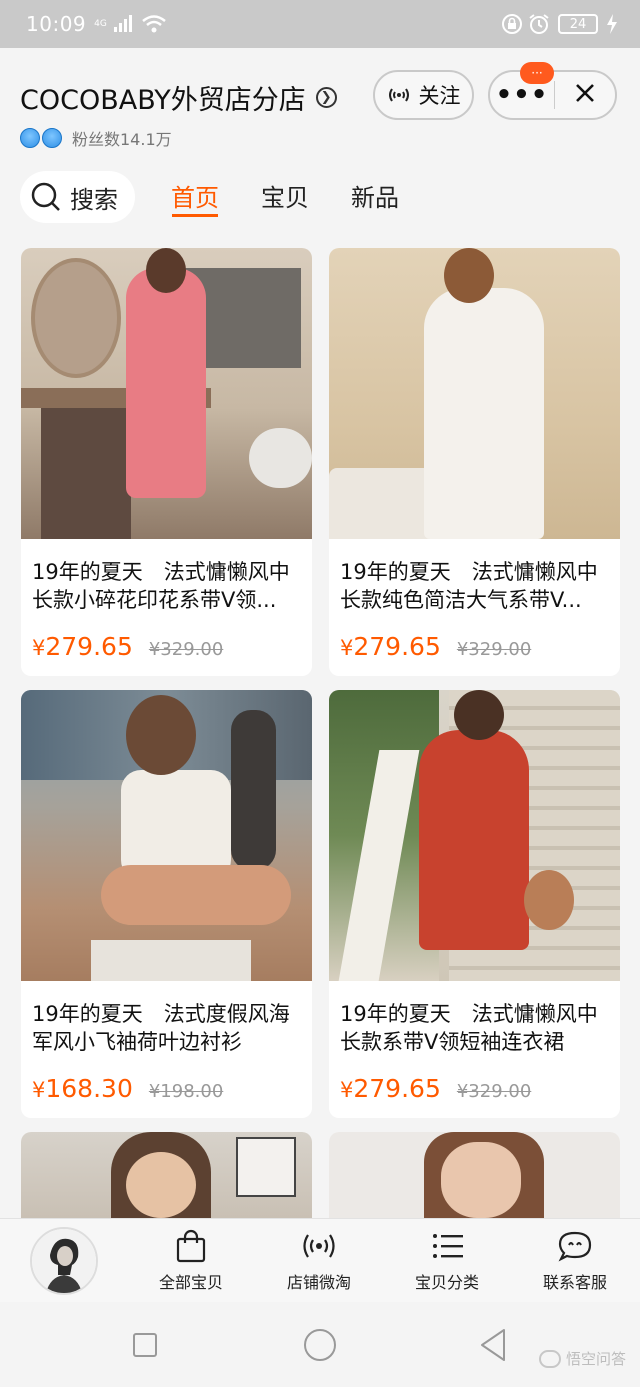  I want to click on chat-bot-icon, so click(575, 1246).